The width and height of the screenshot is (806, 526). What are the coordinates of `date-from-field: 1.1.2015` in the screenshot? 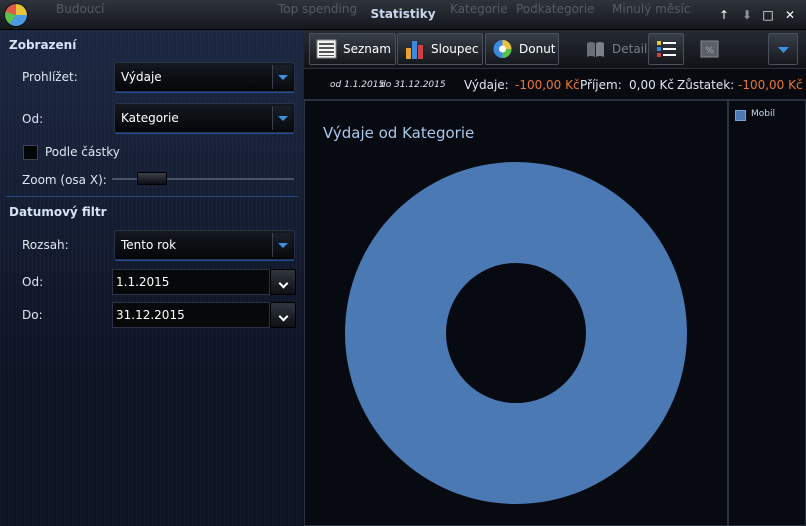 It's located at (191, 282).